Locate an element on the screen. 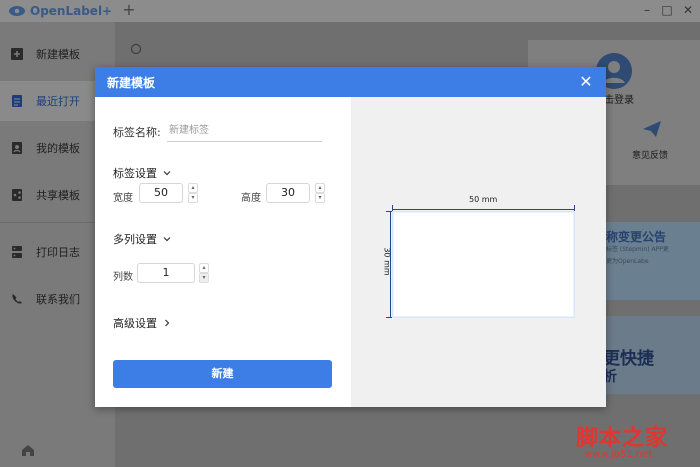 Image resolution: width=700 pixels, height=467 pixels. chevron-right-icon is located at coordinates (167, 323).